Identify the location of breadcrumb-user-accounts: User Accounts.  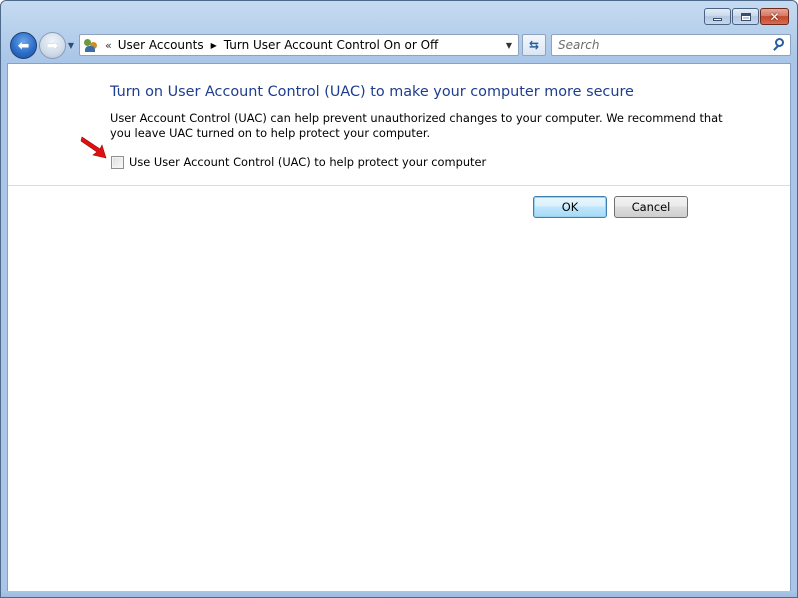
(161, 45).